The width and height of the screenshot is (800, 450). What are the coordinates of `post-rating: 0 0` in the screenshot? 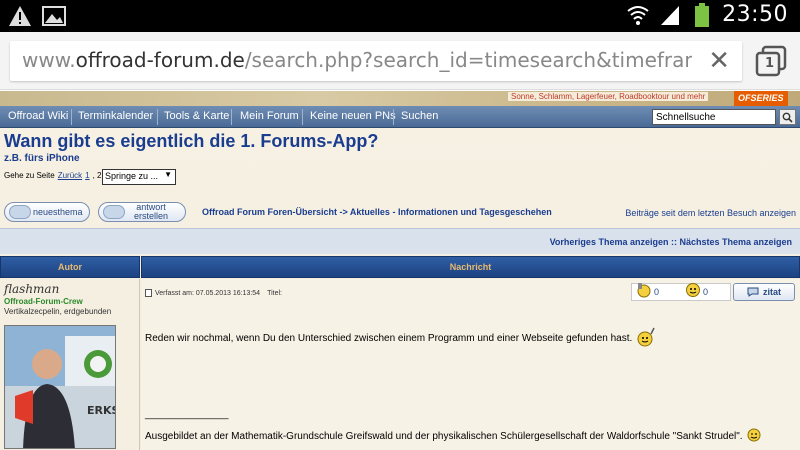 It's located at (681, 292).